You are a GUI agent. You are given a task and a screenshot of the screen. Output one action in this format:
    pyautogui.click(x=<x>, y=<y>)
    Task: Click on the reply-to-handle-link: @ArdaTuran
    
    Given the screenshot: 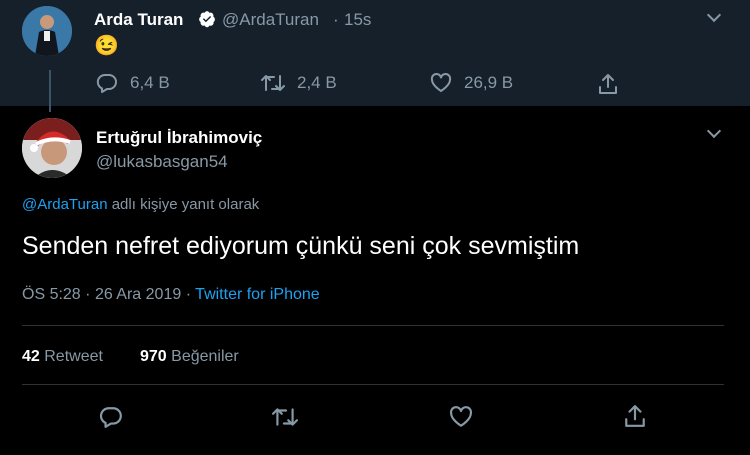 What is the action you would take?
    pyautogui.click(x=65, y=204)
    